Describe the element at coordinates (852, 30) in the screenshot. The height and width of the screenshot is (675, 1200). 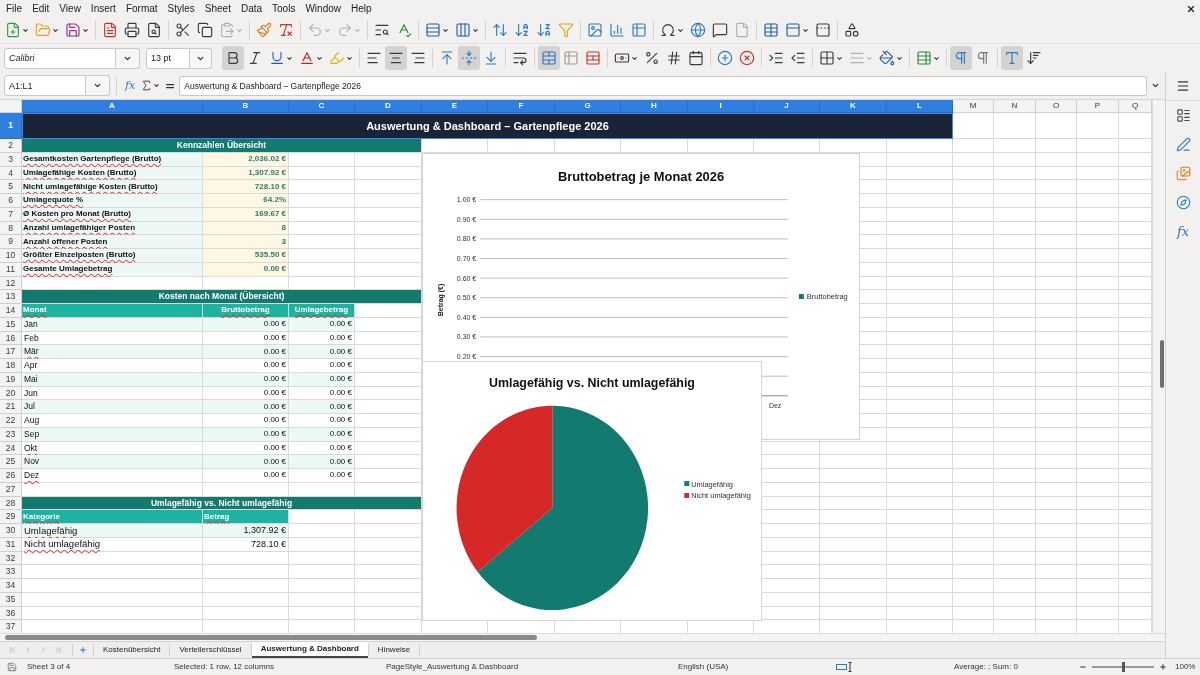
I see `shapes-icon` at that location.